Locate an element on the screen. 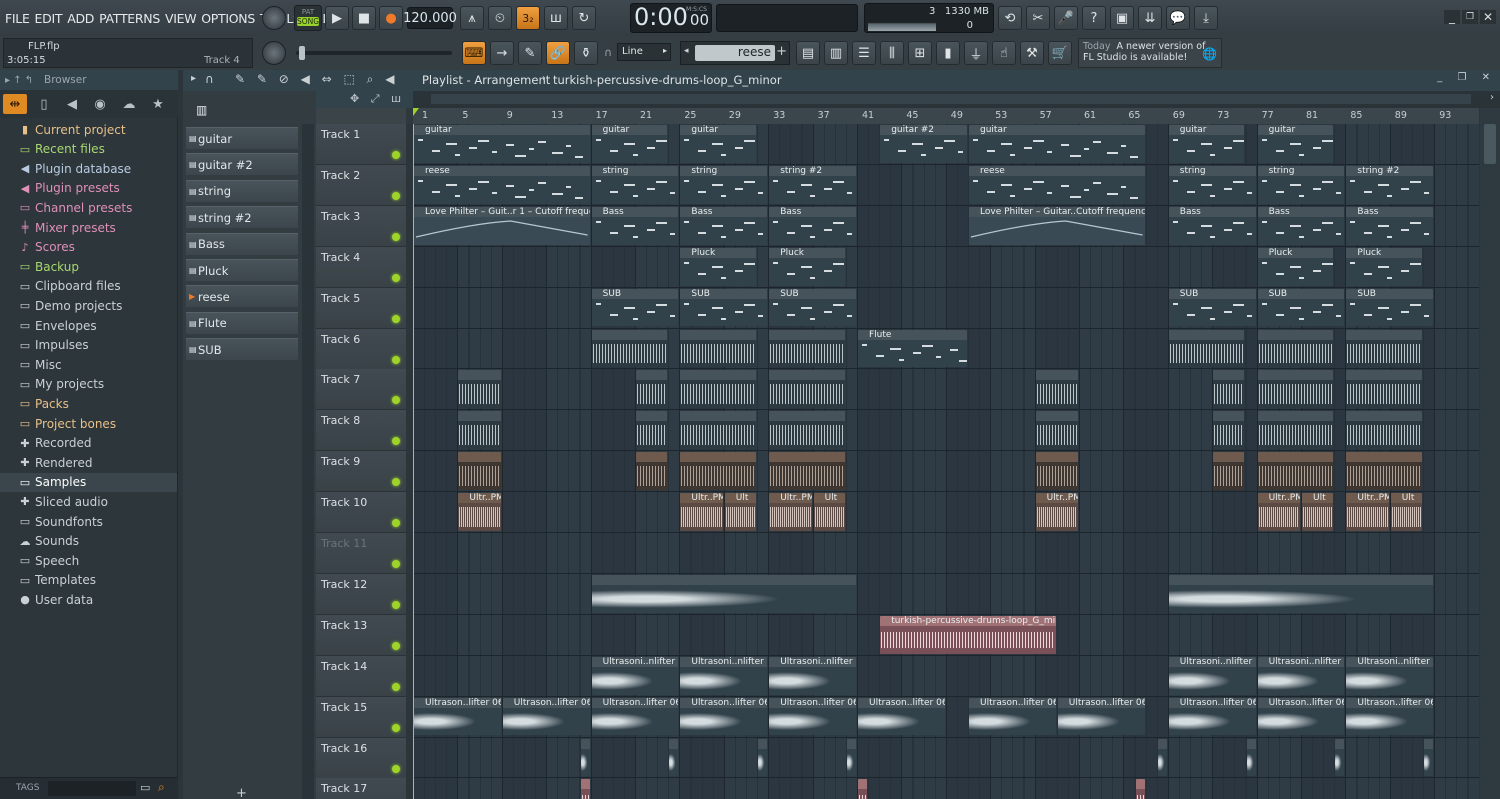 The width and height of the screenshot is (1500, 799). menu-edit: EDIT is located at coordinates (49, 18).